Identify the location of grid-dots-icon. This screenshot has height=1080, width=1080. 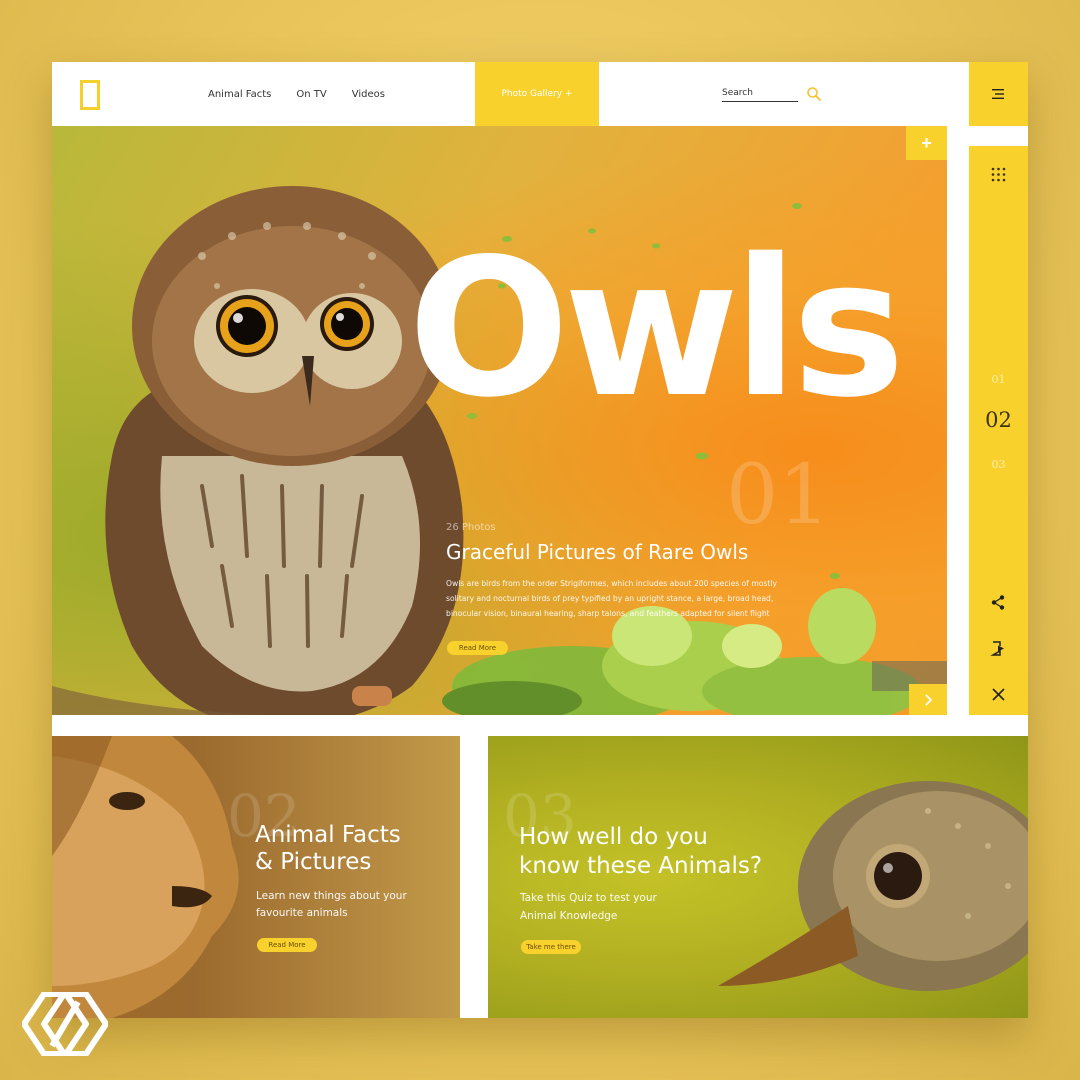
(998, 174).